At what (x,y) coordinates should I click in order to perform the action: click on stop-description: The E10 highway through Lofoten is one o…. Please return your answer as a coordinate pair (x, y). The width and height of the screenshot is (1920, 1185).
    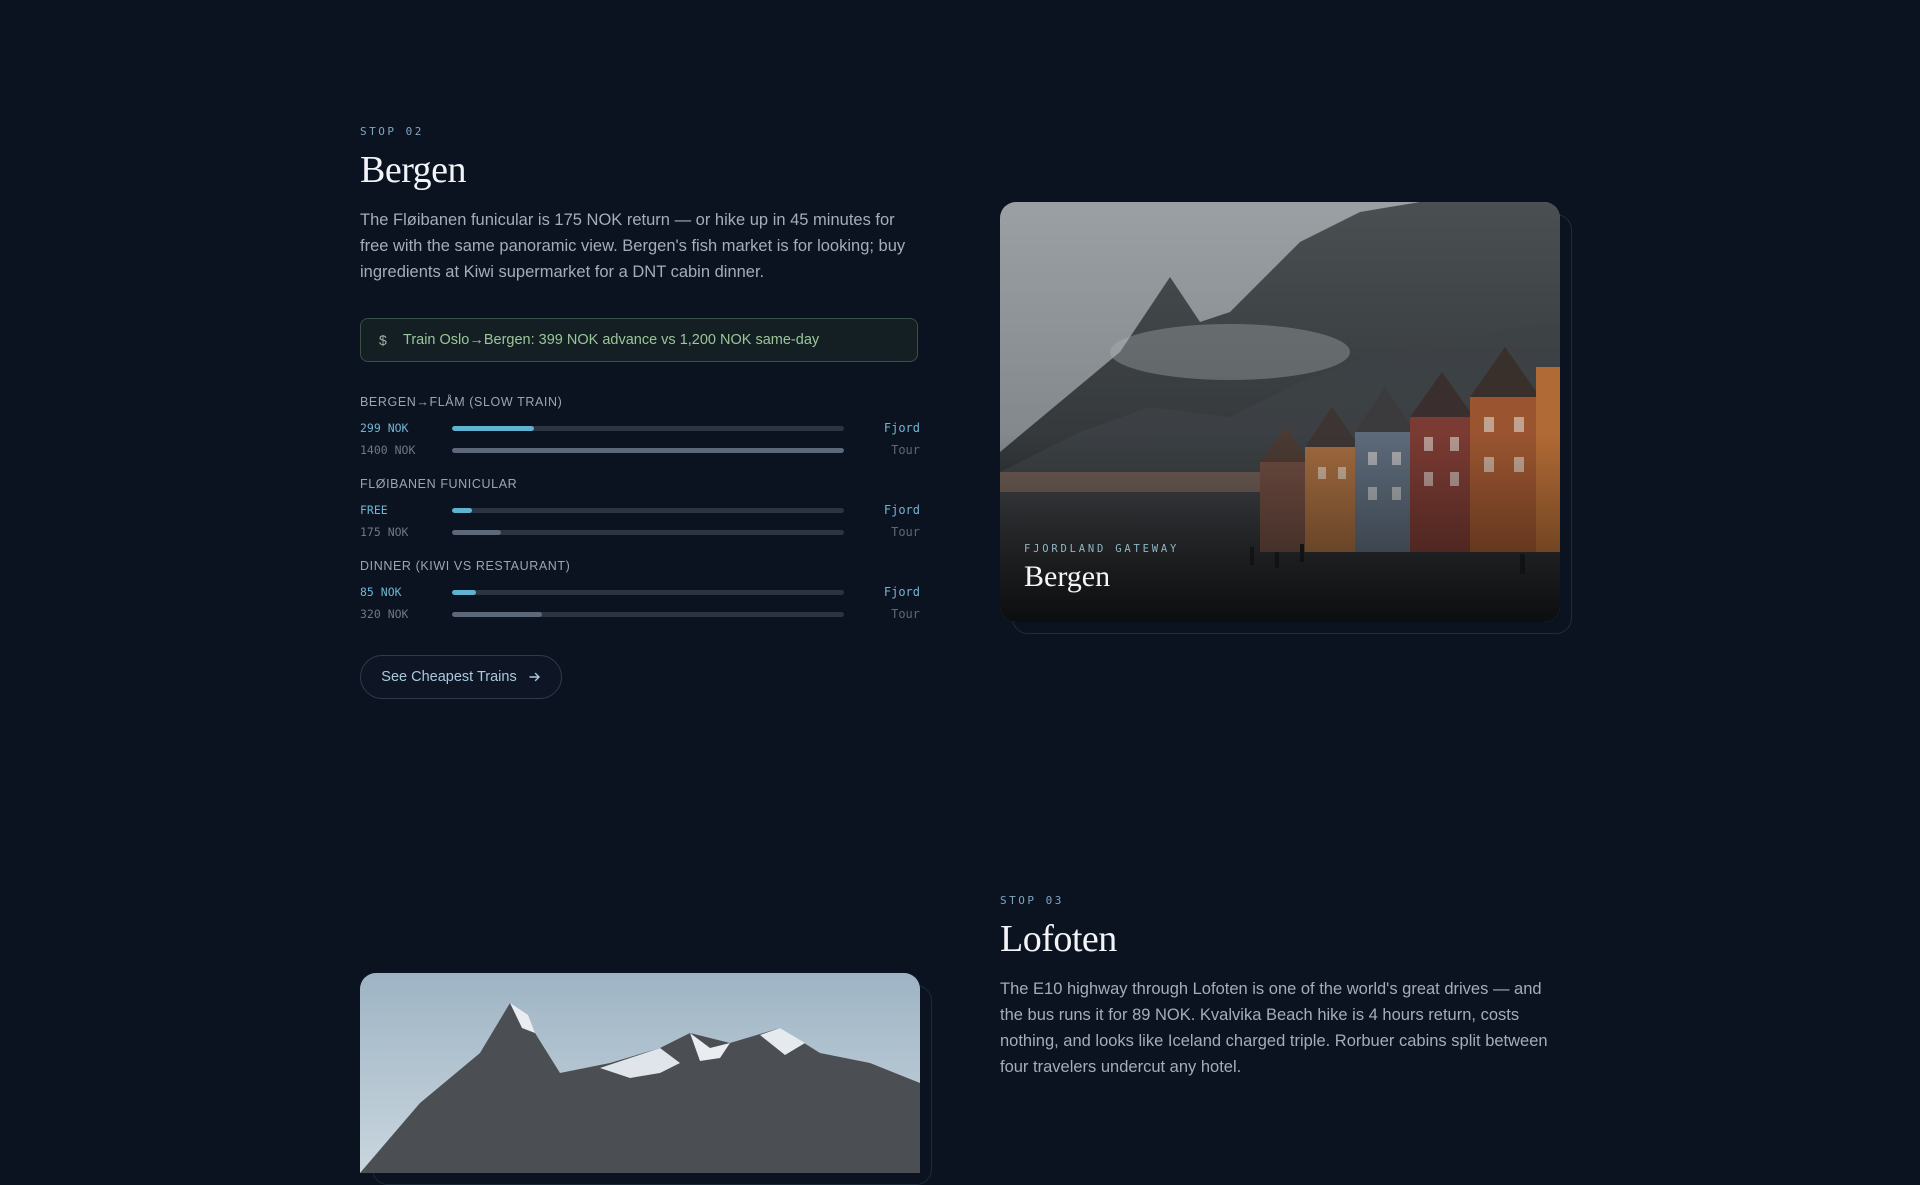
    Looking at the image, I should click on (1274, 1028).